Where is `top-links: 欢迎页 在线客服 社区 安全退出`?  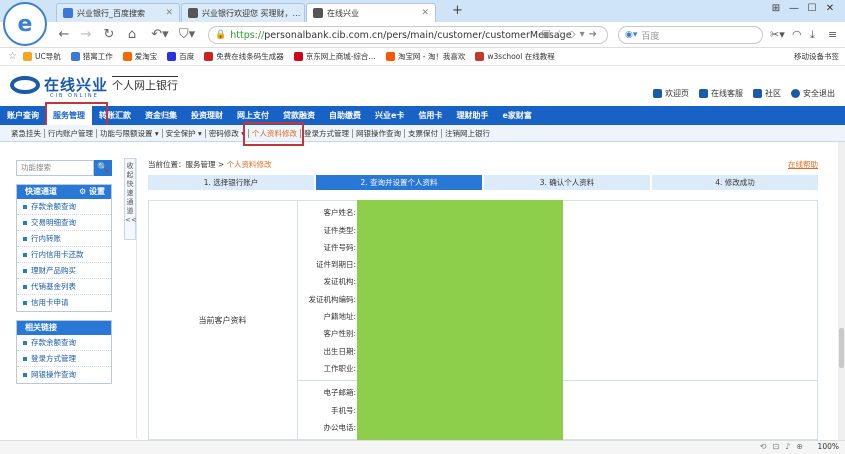
top-links: 欢迎页 在线客服 社区 安全退出 is located at coordinates (739, 93).